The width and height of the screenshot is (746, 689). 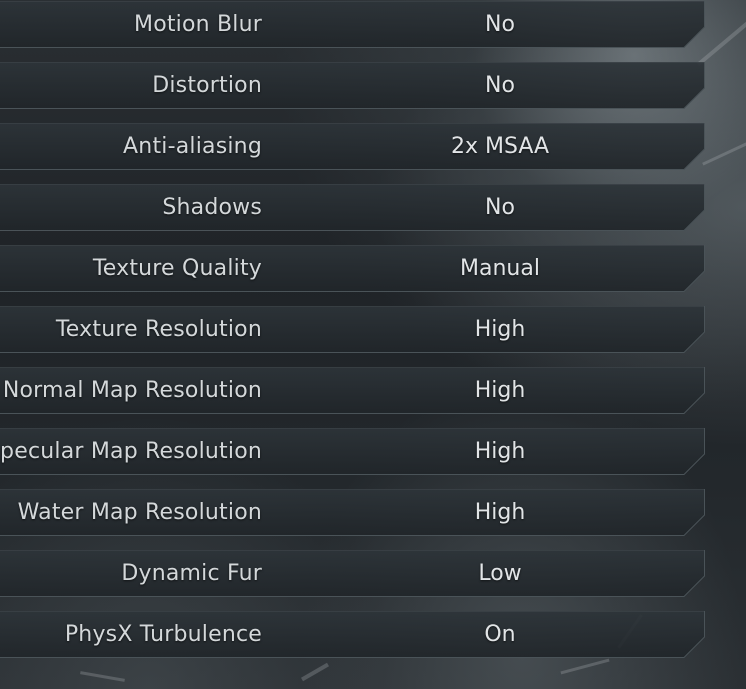 I want to click on setting-value-motion-blur: No, so click(x=500, y=24).